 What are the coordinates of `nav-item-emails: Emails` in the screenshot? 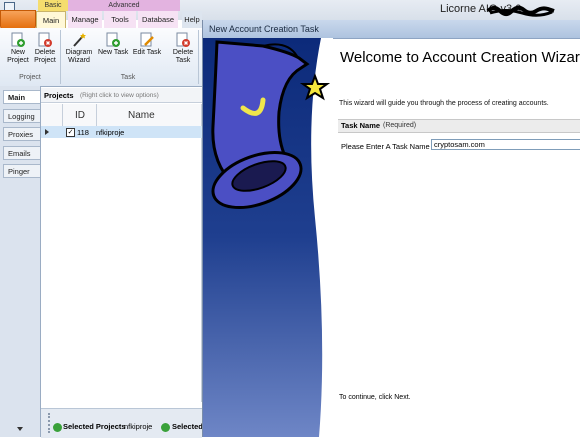 It's located at (21, 153).